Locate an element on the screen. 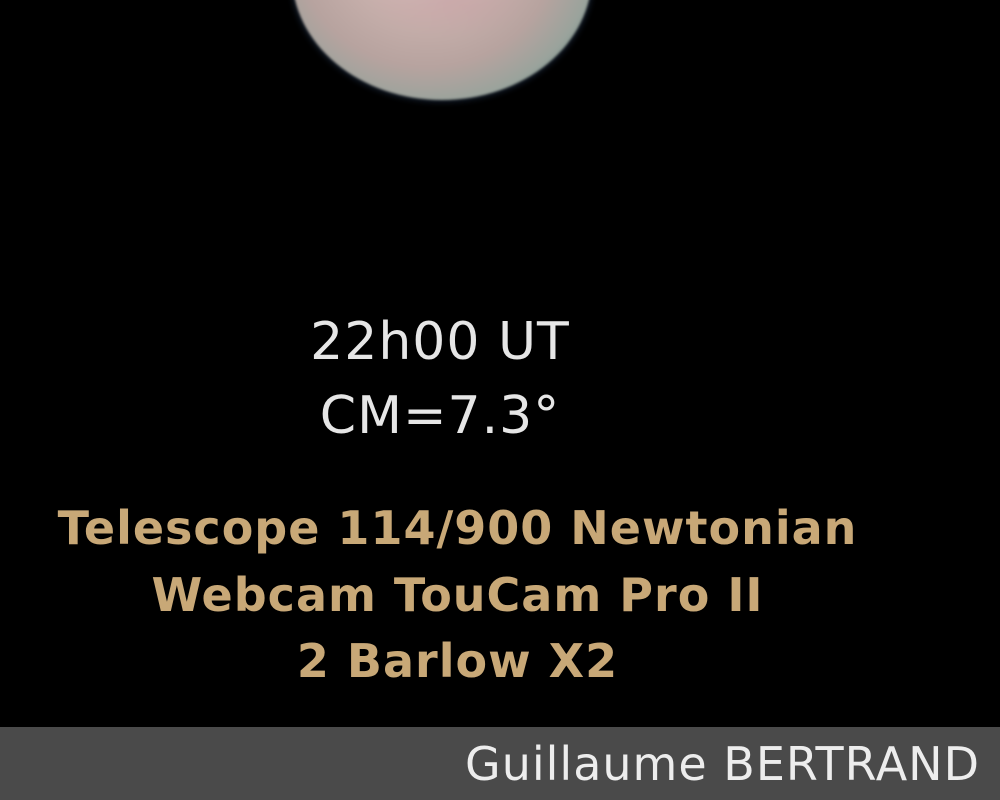  central-meridian: CM=7.3° is located at coordinates (440, 416).